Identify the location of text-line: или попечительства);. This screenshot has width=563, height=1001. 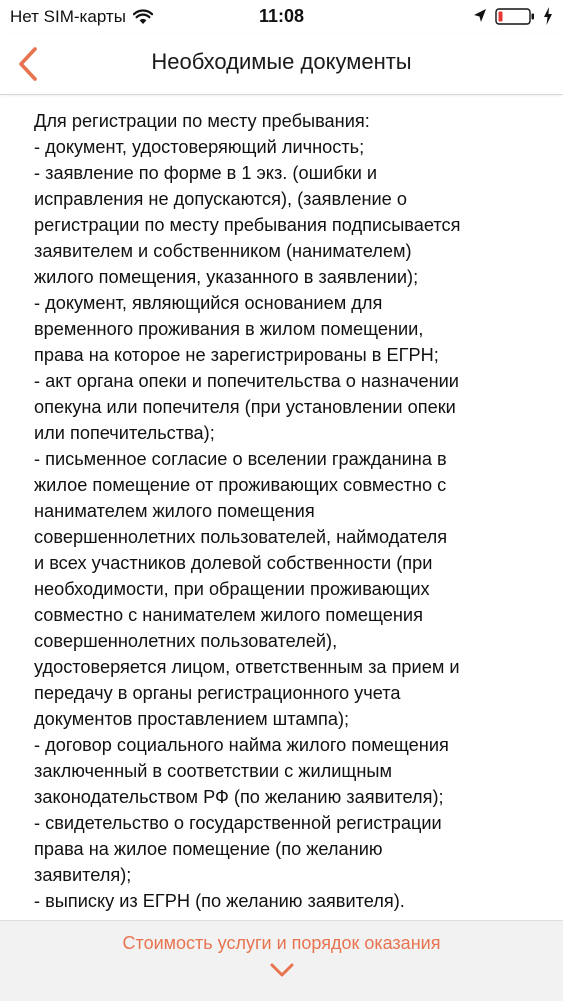
(124, 433).